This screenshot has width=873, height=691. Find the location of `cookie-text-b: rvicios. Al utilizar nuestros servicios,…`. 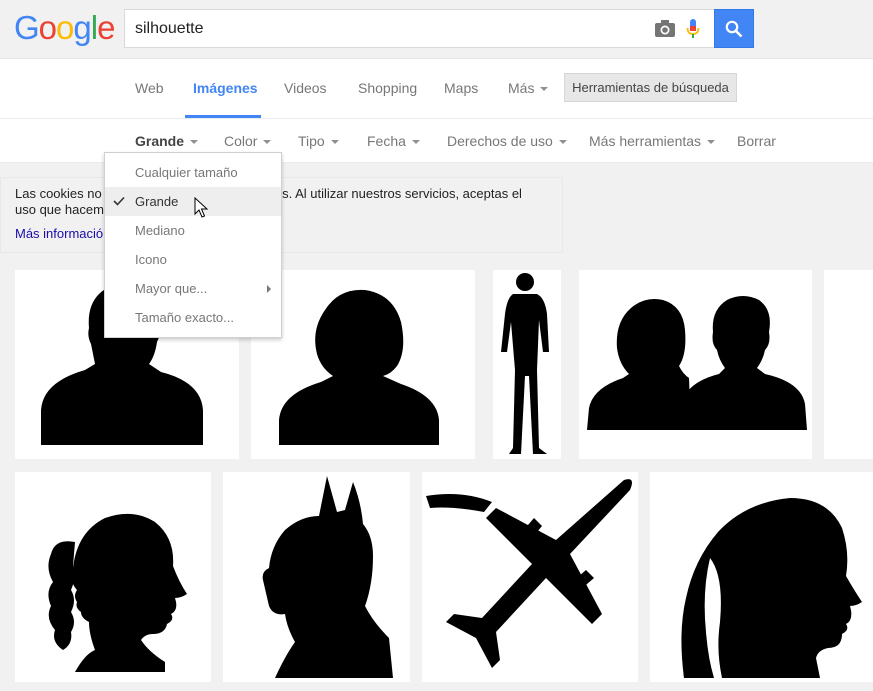

cookie-text-b: rvicios. Al utilizar nuestros servicios,… is located at coordinates (386, 193).